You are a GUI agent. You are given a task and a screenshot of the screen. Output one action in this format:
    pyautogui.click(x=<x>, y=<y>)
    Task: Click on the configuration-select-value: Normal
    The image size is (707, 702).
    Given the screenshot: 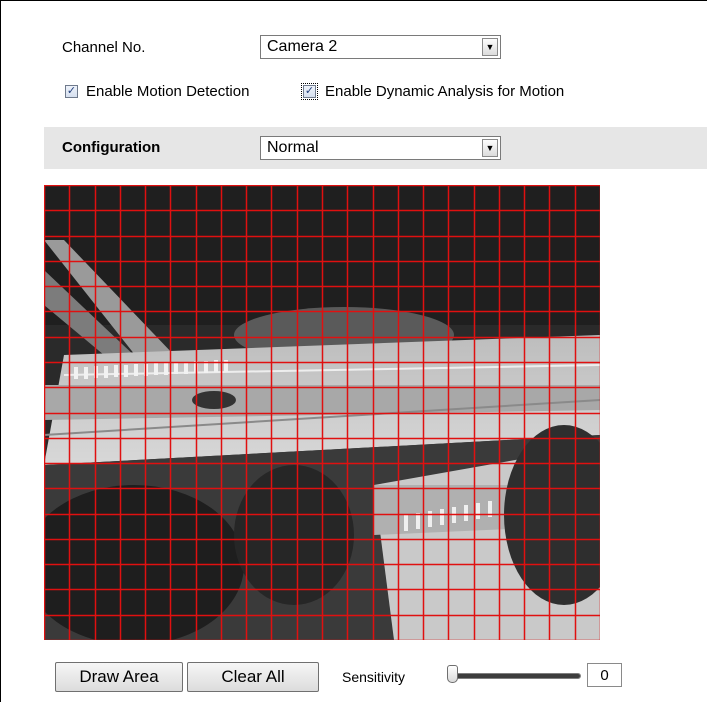 What is the action you would take?
    pyautogui.click(x=293, y=147)
    